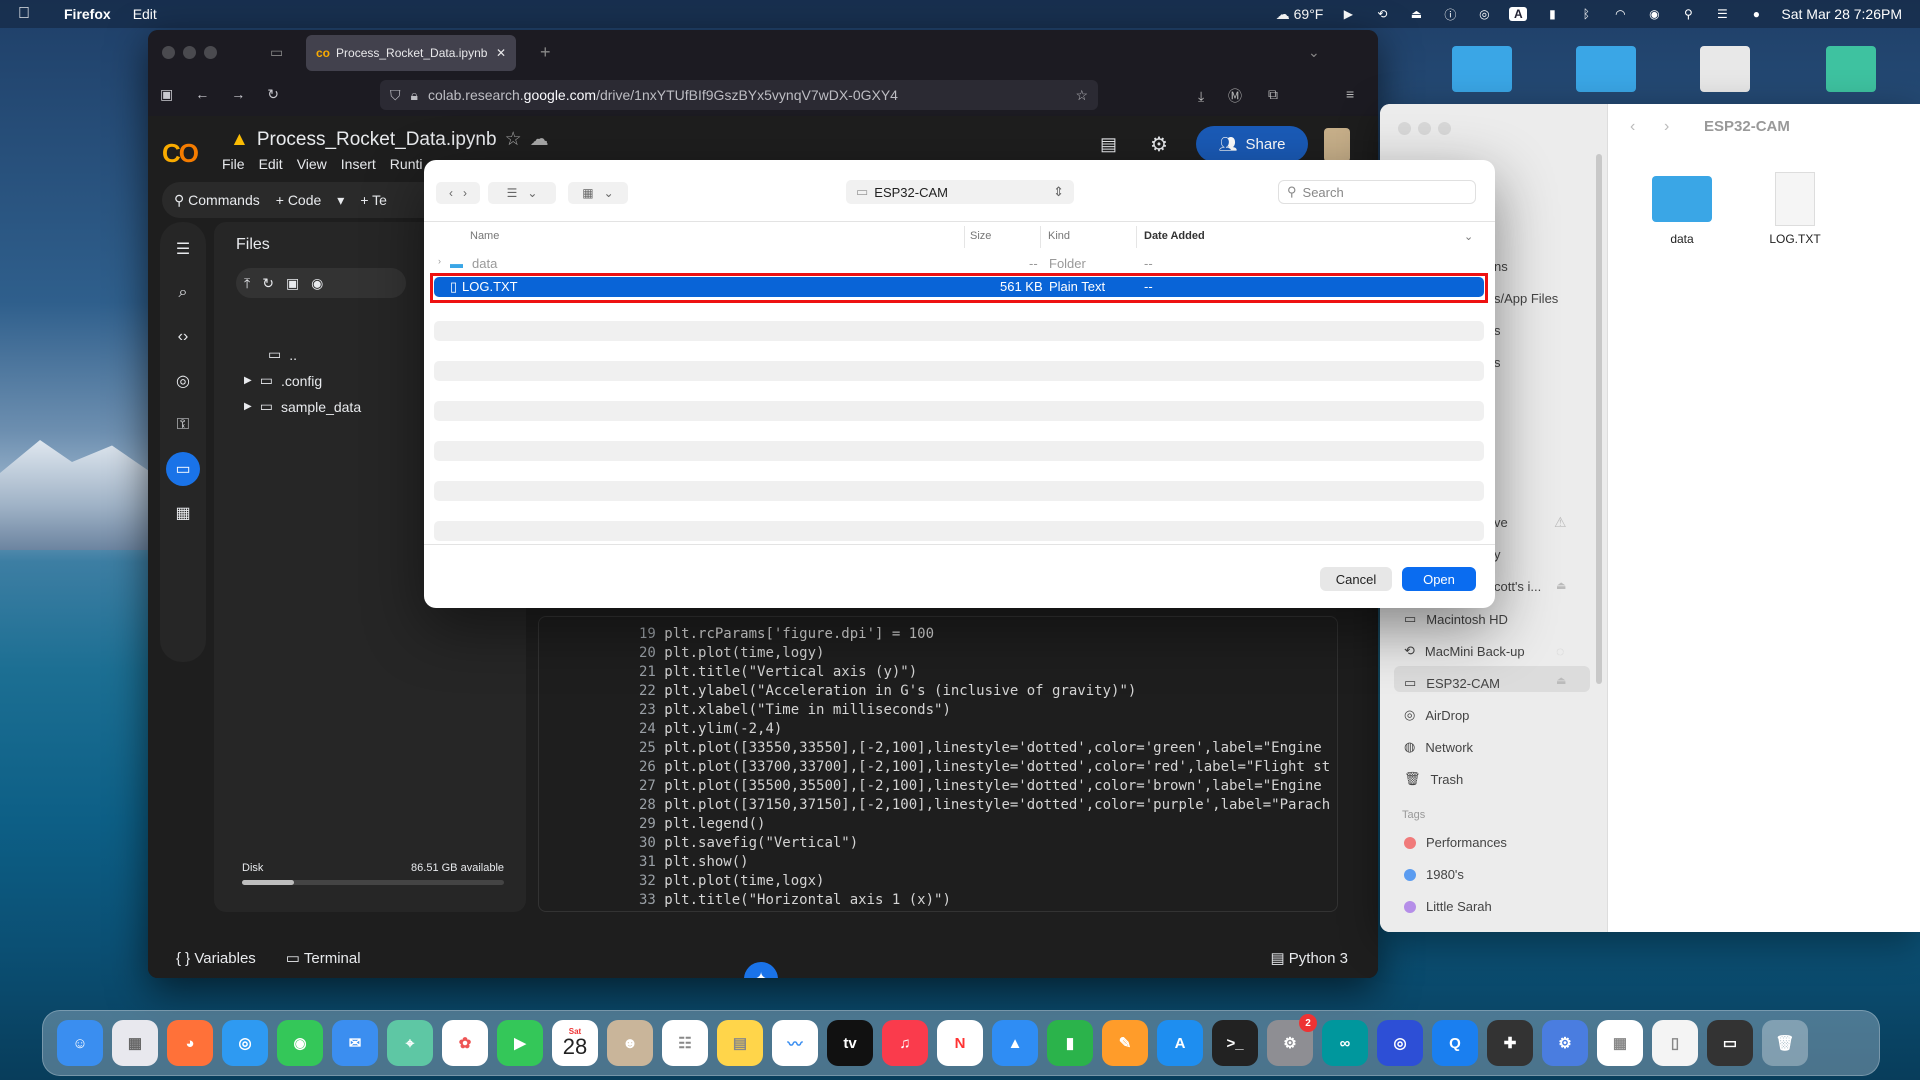  I want to click on notes-icon: ▤, so click(740, 1043).